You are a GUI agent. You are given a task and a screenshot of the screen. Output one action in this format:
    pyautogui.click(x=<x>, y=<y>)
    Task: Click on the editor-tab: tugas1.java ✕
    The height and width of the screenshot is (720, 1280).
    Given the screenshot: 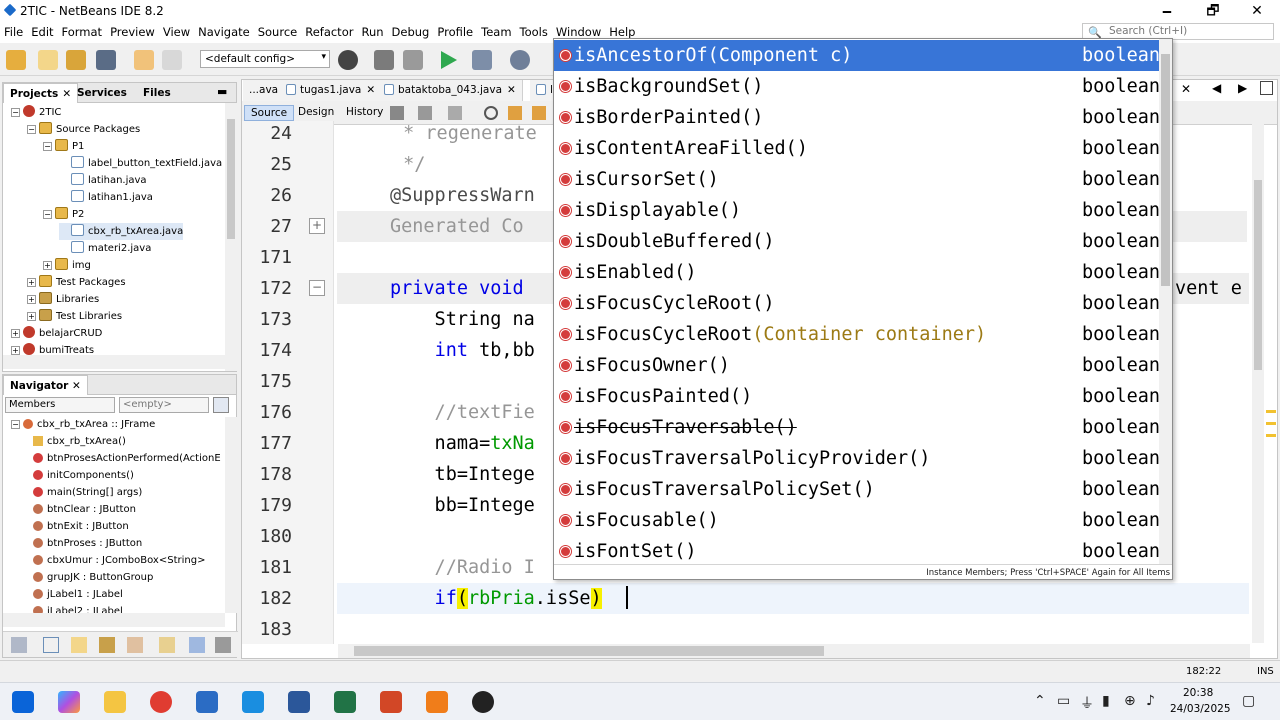 What is the action you would take?
    pyautogui.click(x=331, y=90)
    